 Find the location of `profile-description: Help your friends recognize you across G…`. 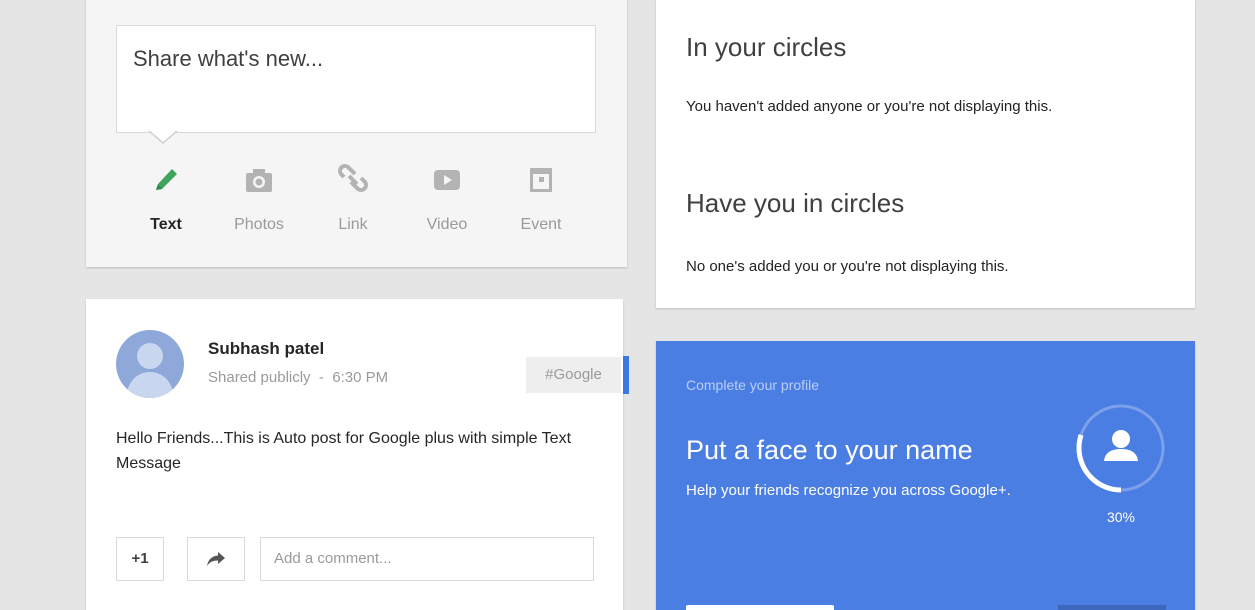

profile-description: Help your friends recognize you across G… is located at coordinates (848, 490).